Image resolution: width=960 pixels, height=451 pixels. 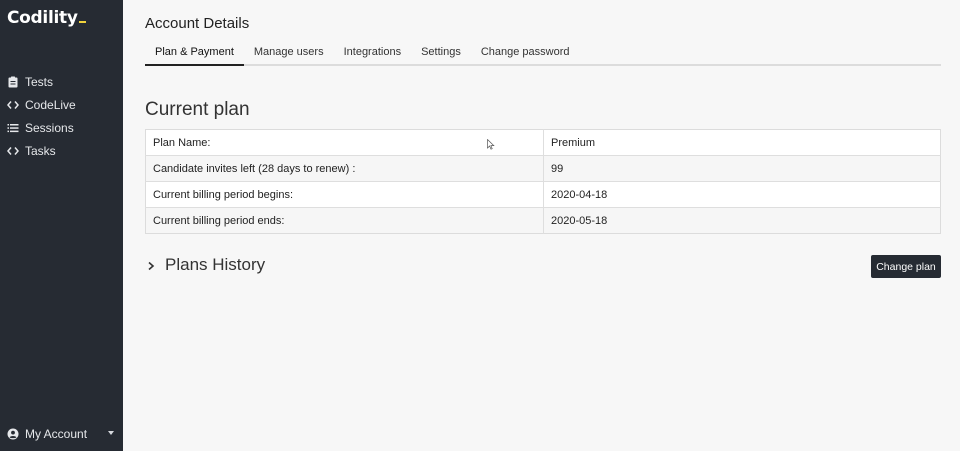 I want to click on caret-down-icon, so click(x=111, y=433).